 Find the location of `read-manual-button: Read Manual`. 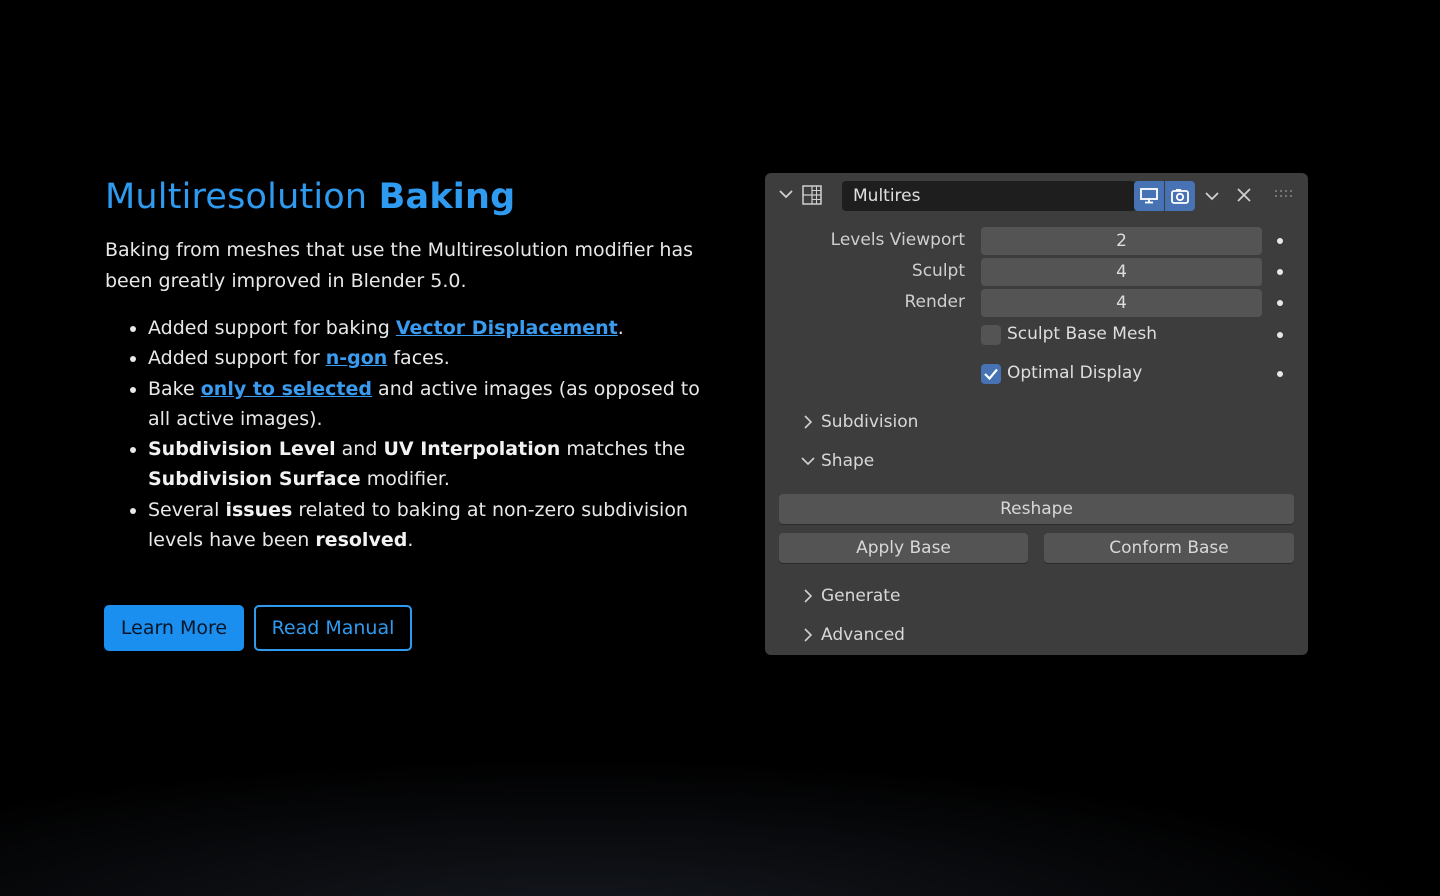

read-manual-button: Read Manual is located at coordinates (333, 628).